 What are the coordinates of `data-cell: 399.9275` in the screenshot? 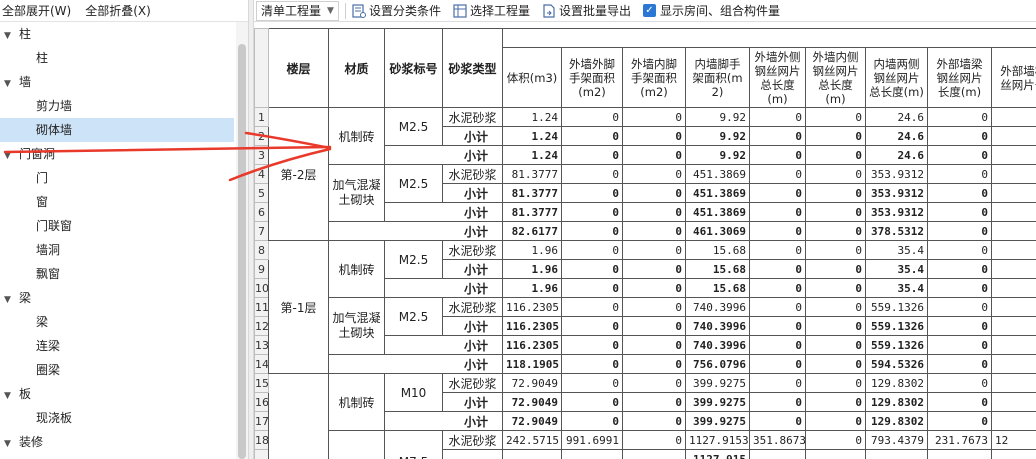 It's located at (717, 383).